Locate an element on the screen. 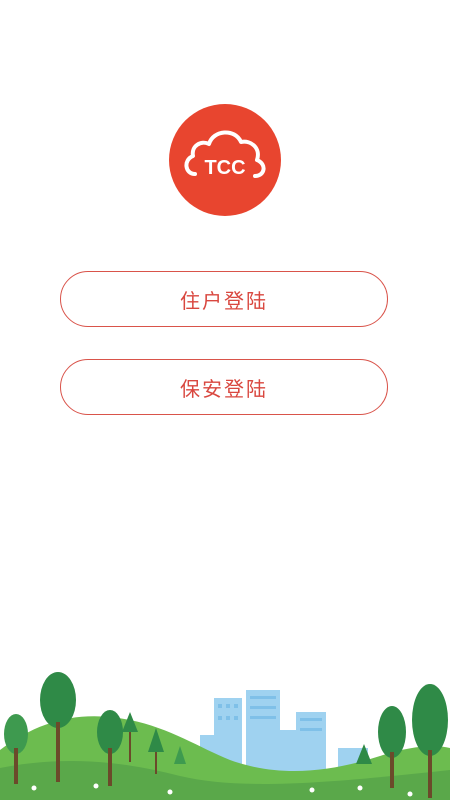 The height and width of the screenshot is (800, 450). security-login-label: 保安登陆 is located at coordinates (224, 388).